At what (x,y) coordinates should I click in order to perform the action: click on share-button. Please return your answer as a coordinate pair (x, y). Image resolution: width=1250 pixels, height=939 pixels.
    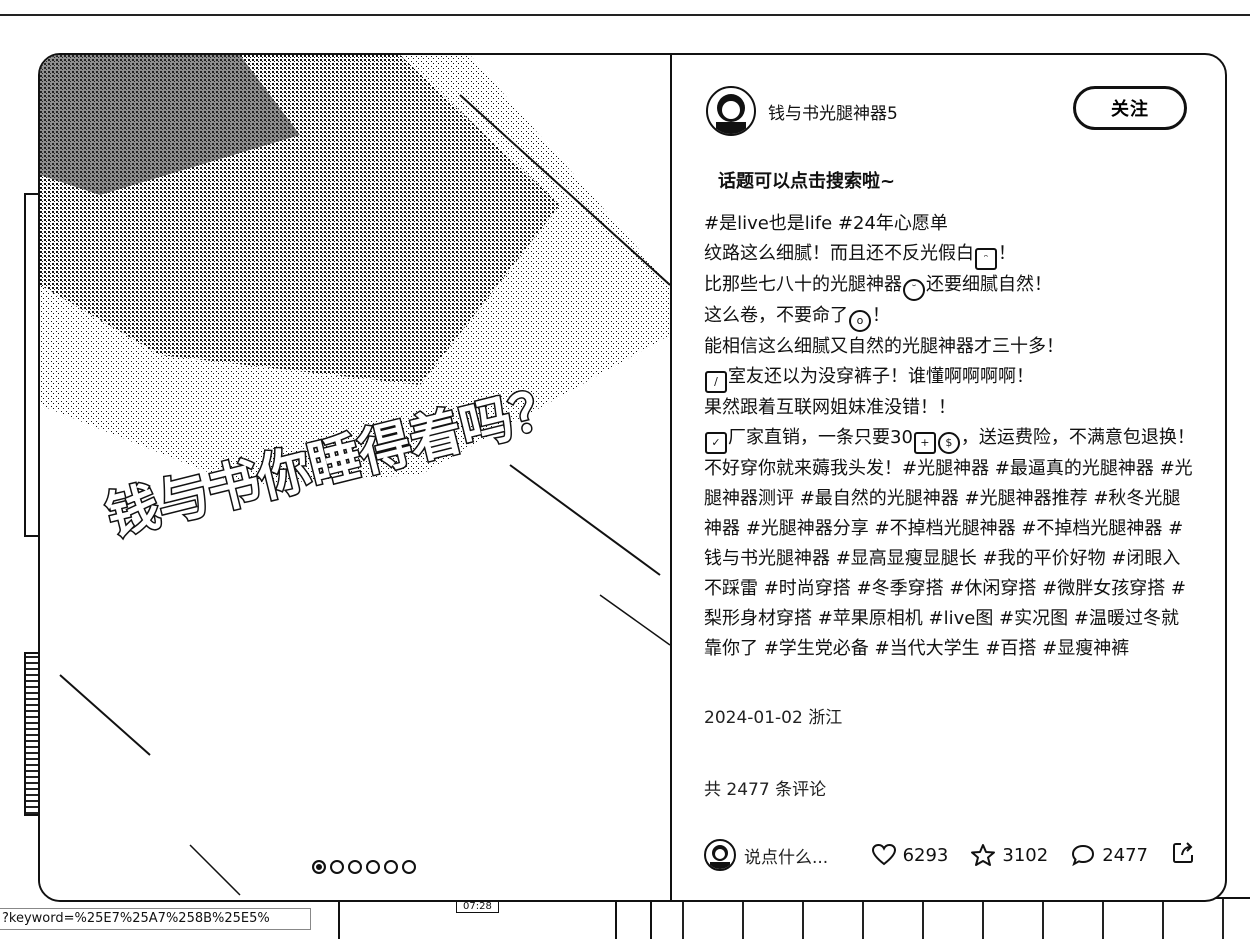
    Looking at the image, I should click on (1183, 855).